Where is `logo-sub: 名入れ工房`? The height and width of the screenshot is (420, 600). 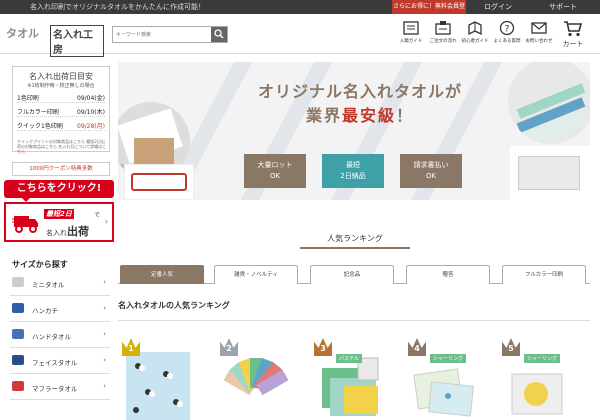 logo-sub: 名入れ工房 is located at coordinates (77, 41).